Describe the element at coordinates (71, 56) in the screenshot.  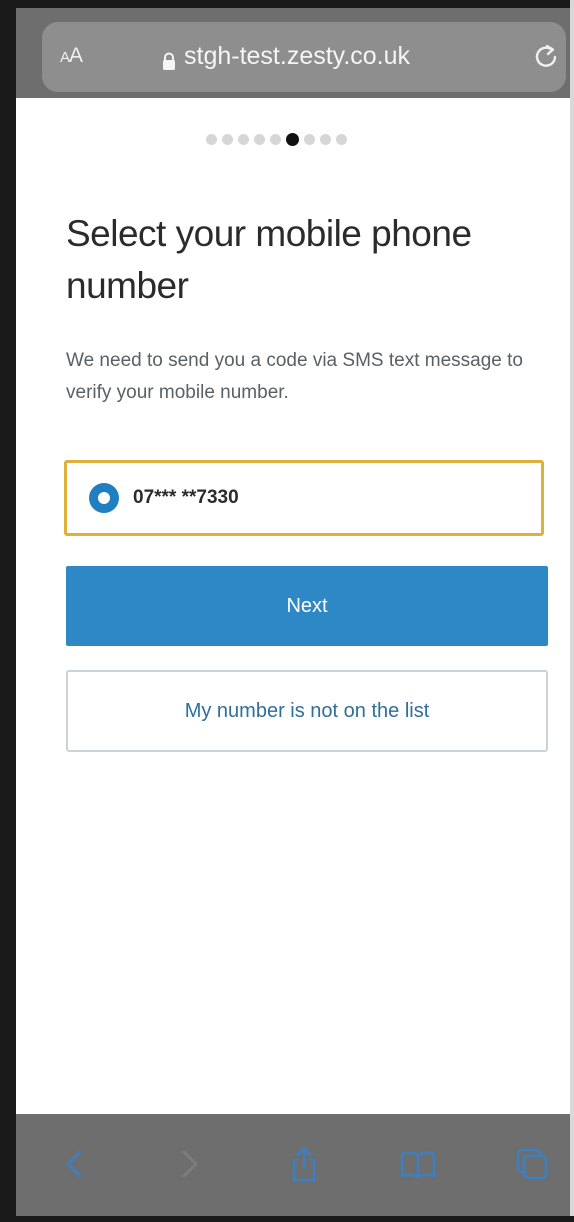
I see `reader-settings-button: AA` at that location.